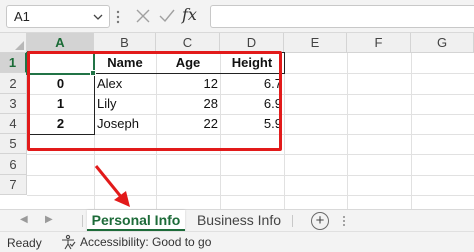  I want to click on scroll-tabs-right-icon: ▶, so click(49, 219).